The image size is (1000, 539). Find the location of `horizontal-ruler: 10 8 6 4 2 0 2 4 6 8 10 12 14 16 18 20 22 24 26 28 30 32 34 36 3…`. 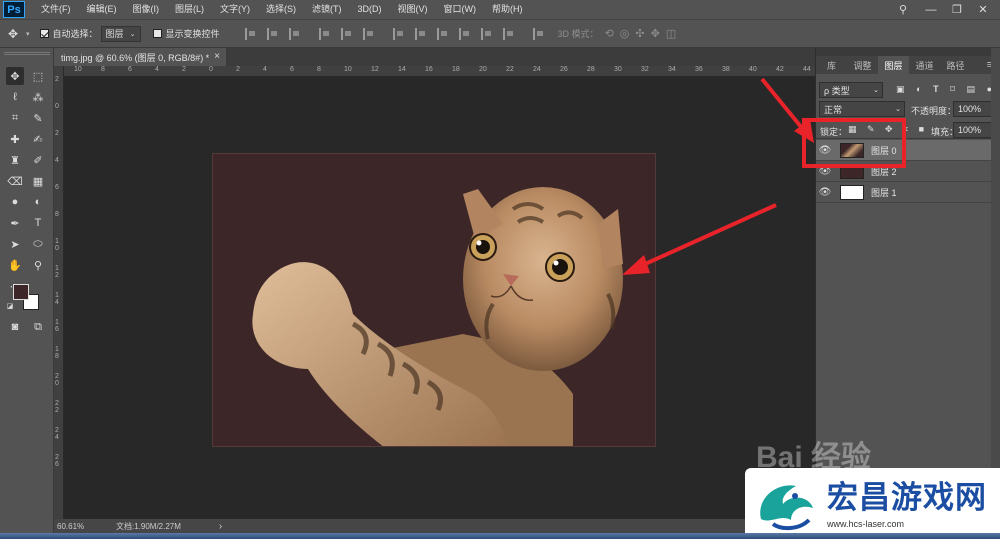

horizontal-ruler: 10 8 6 4 2 0 2 4 6 8 10 12 14 16 18 20 22 24 26 28 30 32 34 36 3… is located at coordinates (439, 71).